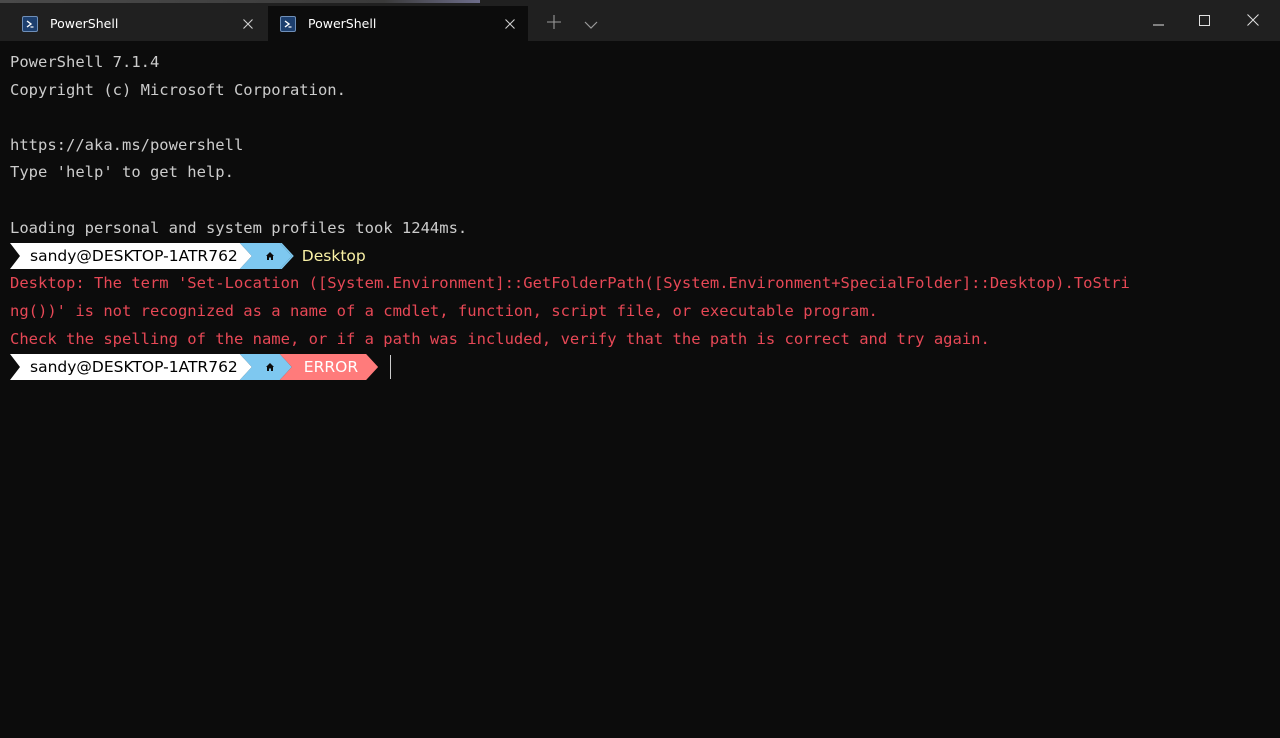  What do you see at coordinates (640, 20) in the screenshot?
I see `title-bar: PowerShell PowerShell` at bounding box center [640, 20].